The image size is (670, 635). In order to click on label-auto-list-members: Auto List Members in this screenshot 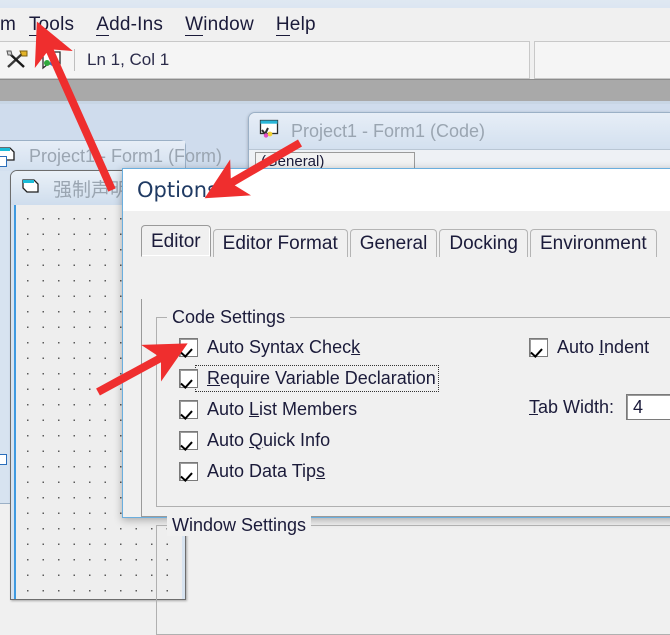, I will do `click(282, 409)`.